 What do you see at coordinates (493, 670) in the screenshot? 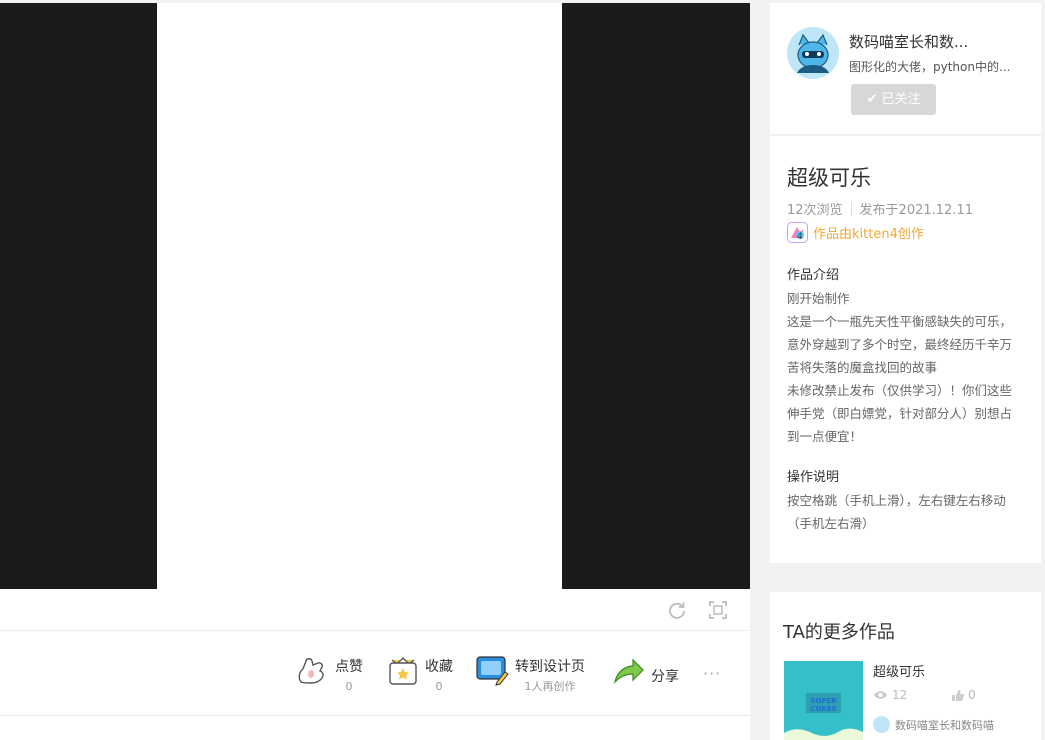
I see `design-page-icon` at bounding box center [493, 670].